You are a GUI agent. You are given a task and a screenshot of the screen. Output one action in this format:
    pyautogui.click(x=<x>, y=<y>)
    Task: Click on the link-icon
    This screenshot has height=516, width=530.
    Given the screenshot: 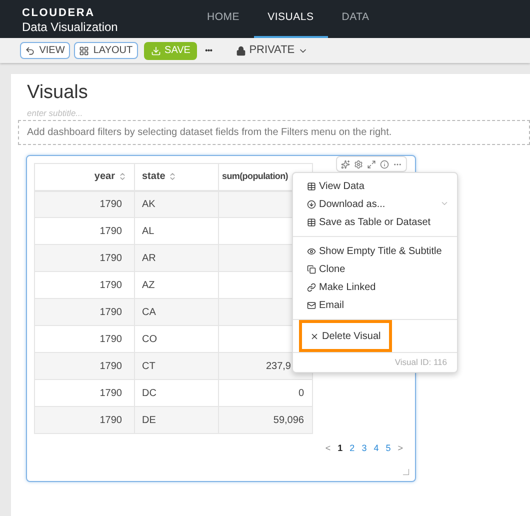 What is the action you would take?
    pyautogui.click(x=311, y=287)
    